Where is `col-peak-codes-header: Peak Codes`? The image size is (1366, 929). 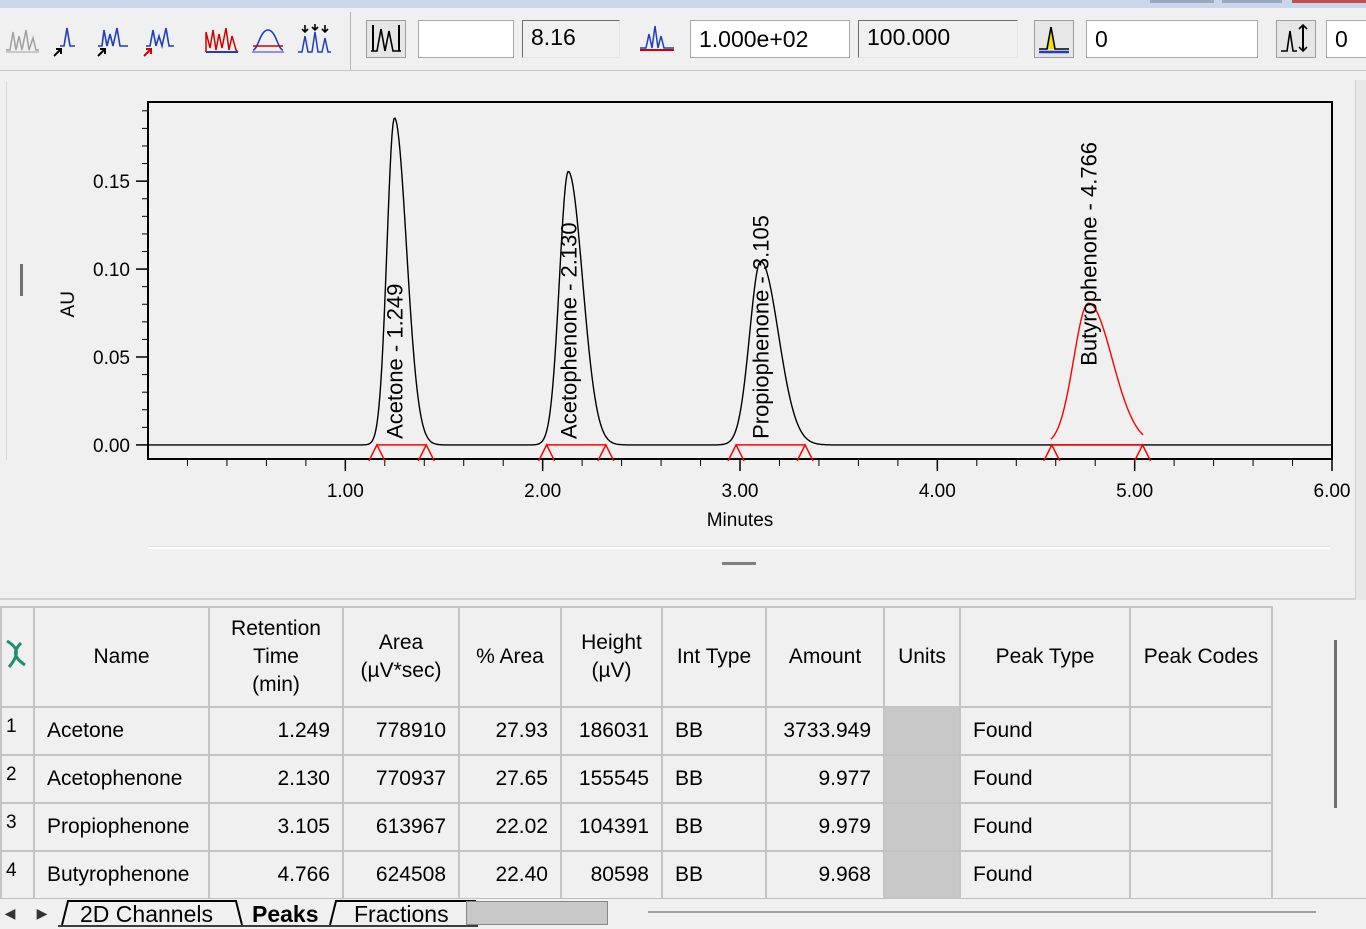 col-peak-codes-header: Peak Codes is located at coordinates (1201, 657).